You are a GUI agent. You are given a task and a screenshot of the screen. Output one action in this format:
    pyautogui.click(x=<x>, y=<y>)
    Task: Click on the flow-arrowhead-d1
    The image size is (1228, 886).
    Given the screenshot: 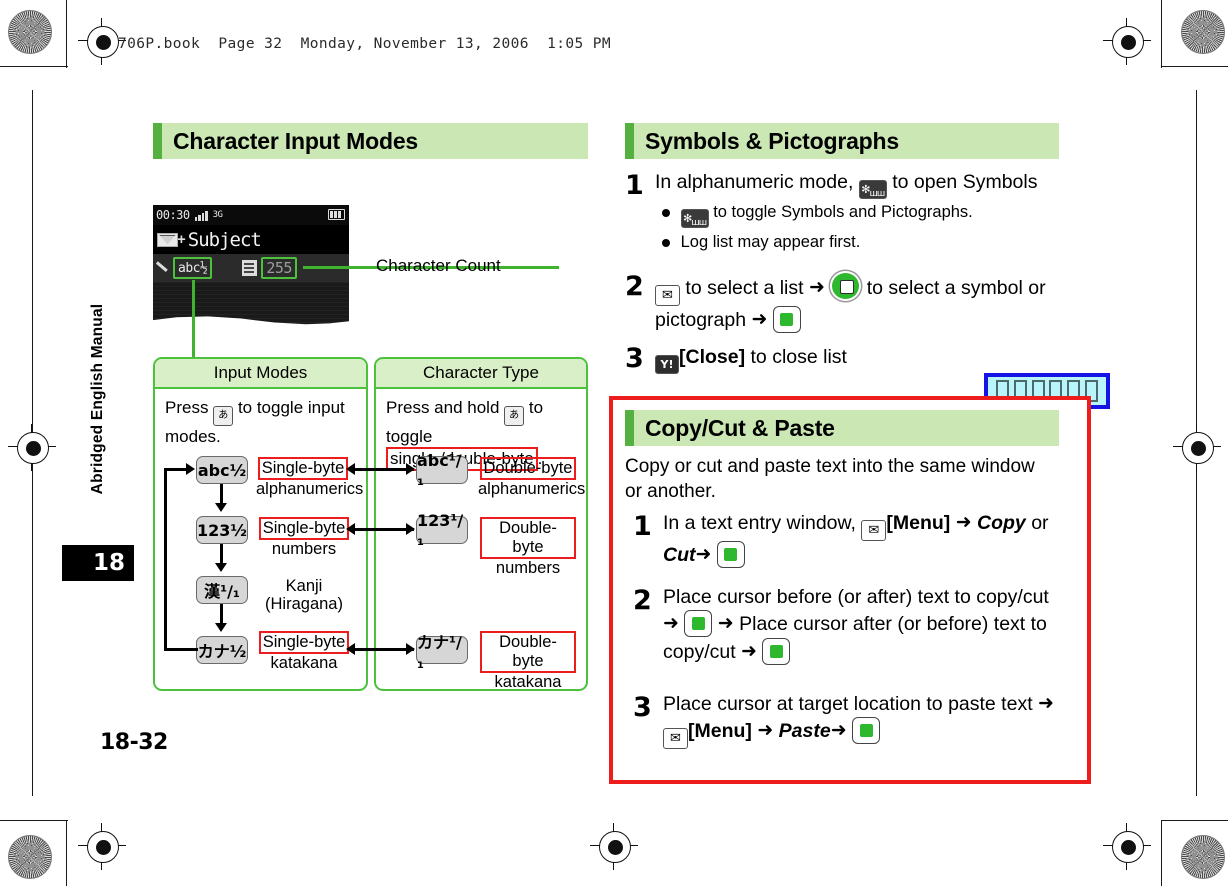 What is the action you would take?
    pyautogui.click(x=221, y=507)
    